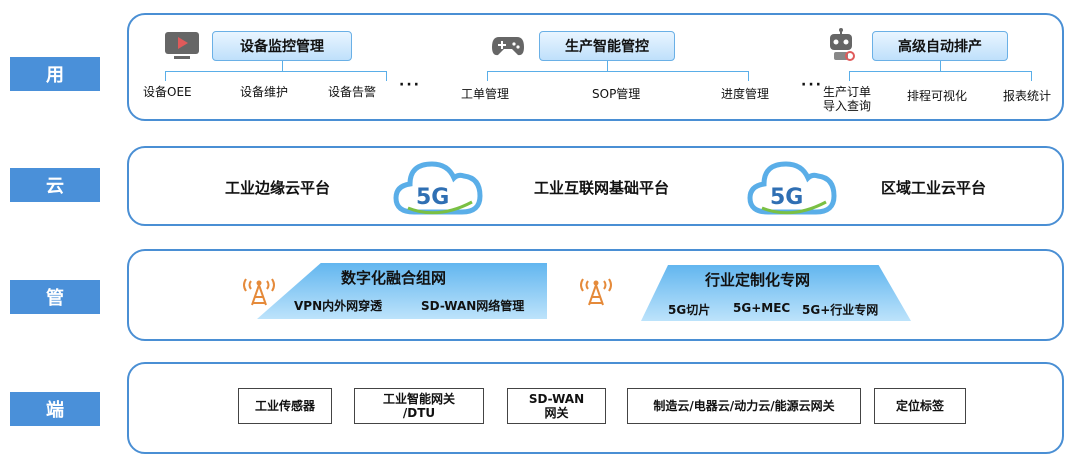 This screenshot has width=1080, height=466. What do you see at coordinates (920, 406) in the screenshot?
I see `device-positioning-tag: 定位标签` at bounding box center [920, 406].